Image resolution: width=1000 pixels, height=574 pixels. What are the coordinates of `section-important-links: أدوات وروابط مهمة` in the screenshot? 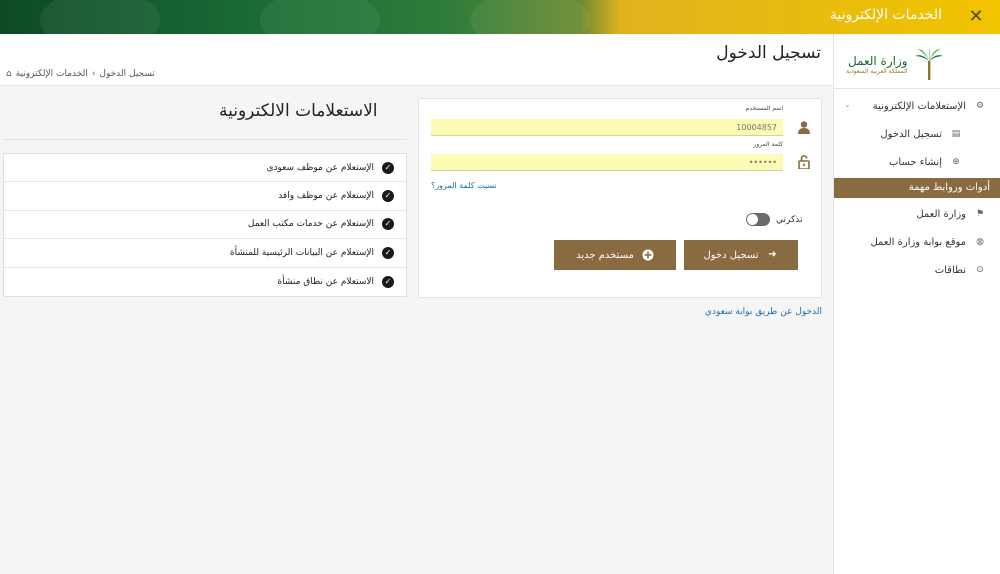 It's located at (917, 188).